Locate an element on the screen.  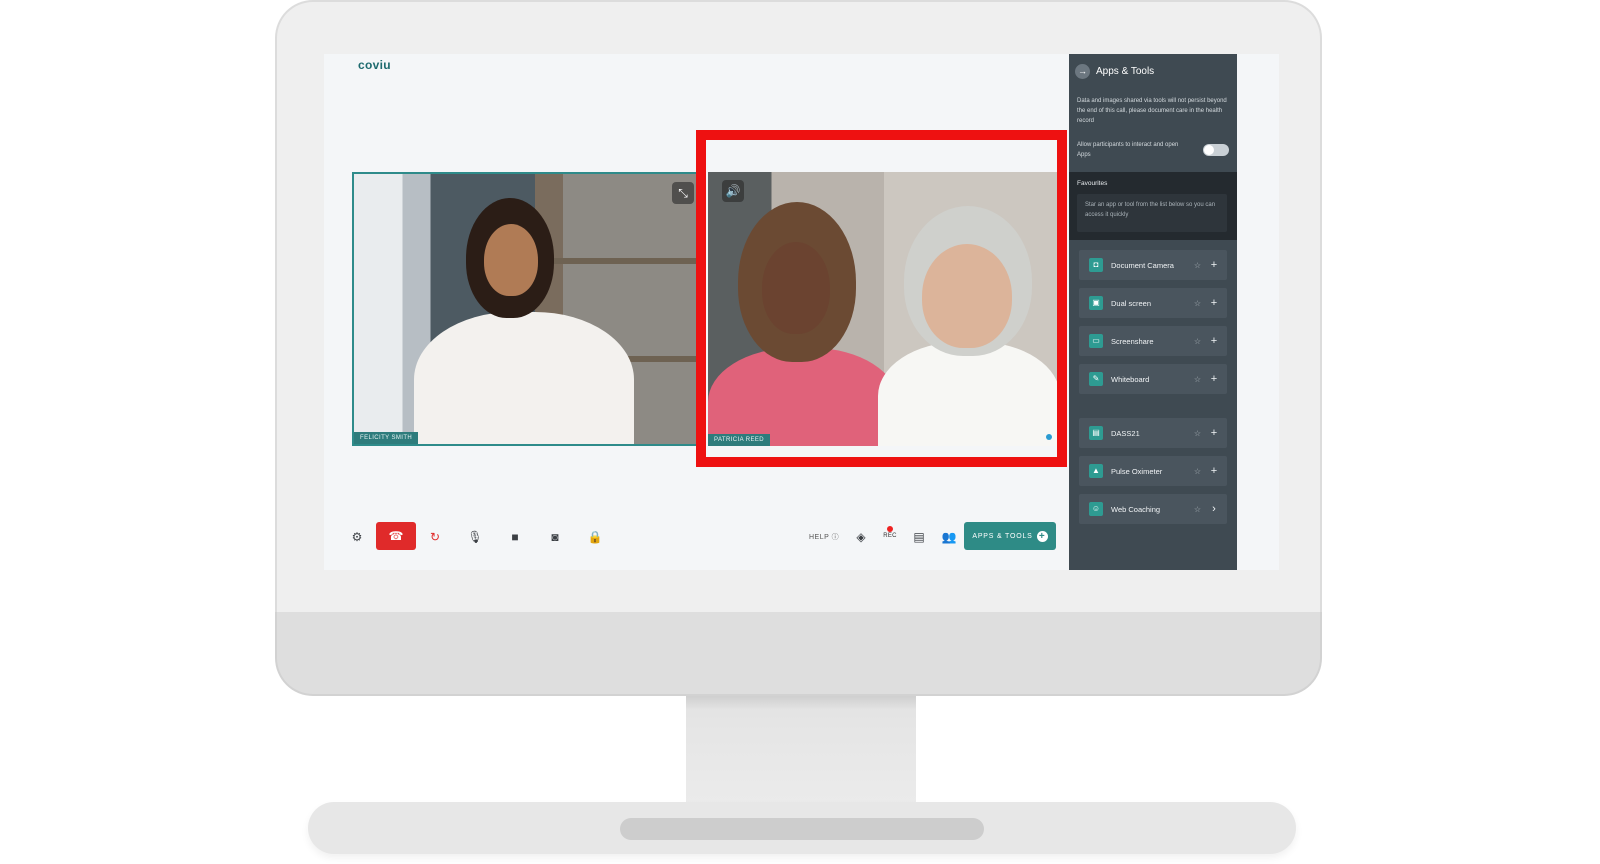
layers-icon: ◈ is located at coordinates (861, 537).